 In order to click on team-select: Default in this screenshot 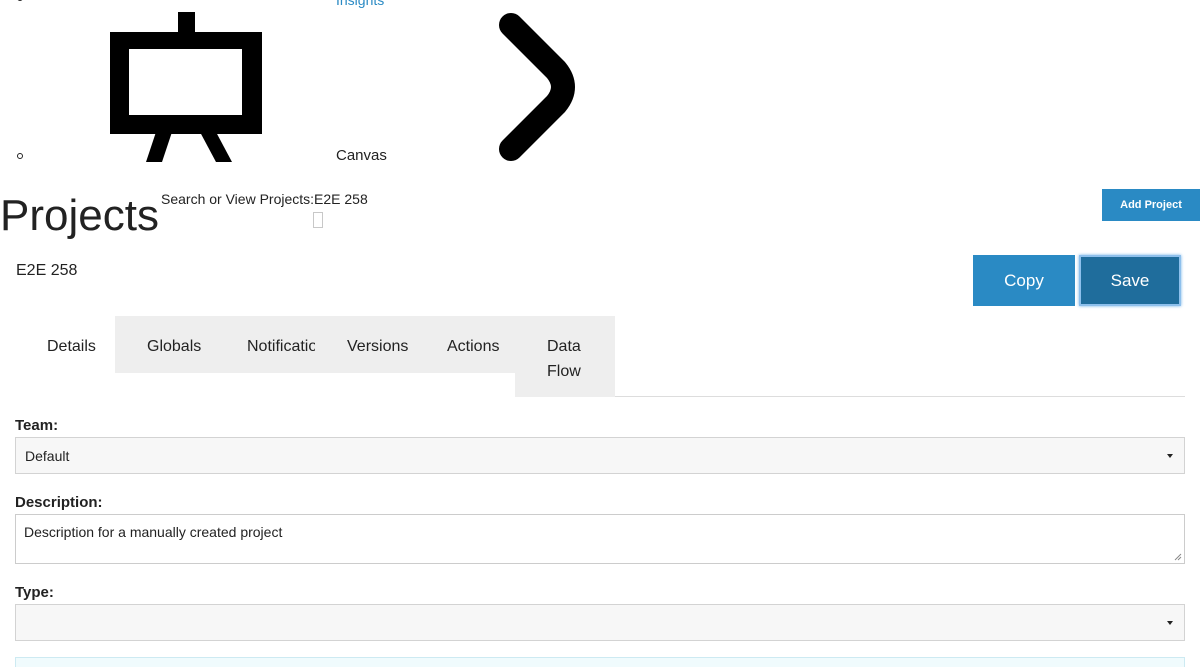, I will do `click(600, 455)`.